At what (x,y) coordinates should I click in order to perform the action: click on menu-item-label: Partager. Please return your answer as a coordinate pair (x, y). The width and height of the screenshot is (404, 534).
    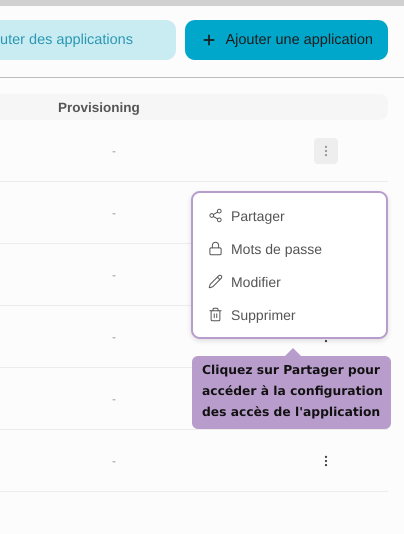
    Looking at the image, I should click on (258, 216).